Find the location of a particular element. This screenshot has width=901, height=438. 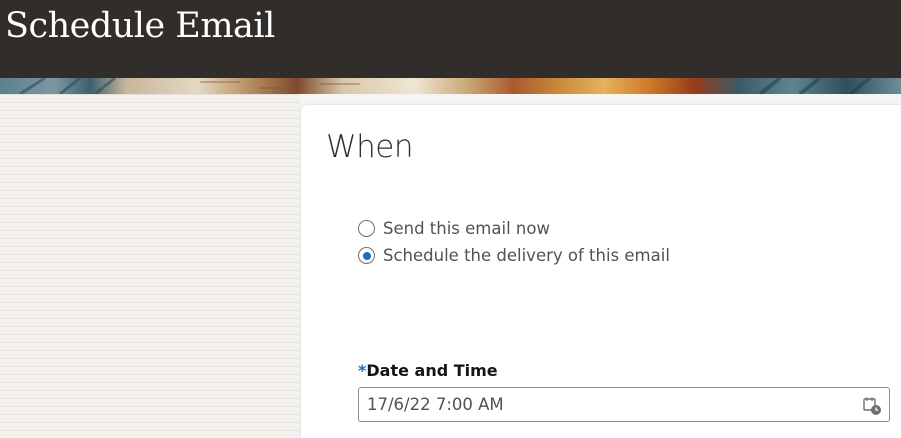

radio-button is located at coordinates (366, 228).